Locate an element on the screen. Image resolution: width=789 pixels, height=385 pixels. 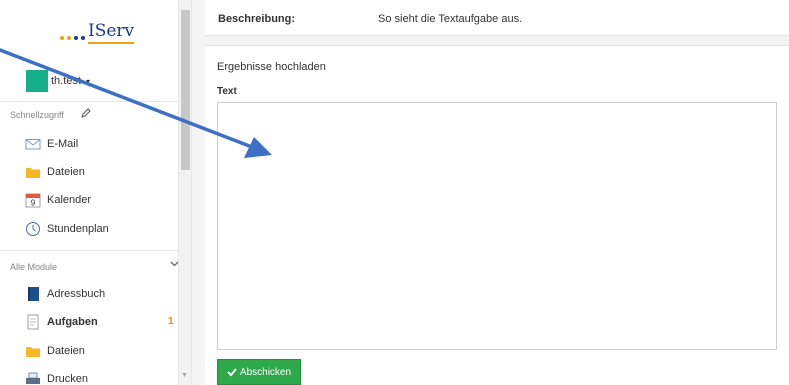
clock-icon is located at coordinates (33, 229).